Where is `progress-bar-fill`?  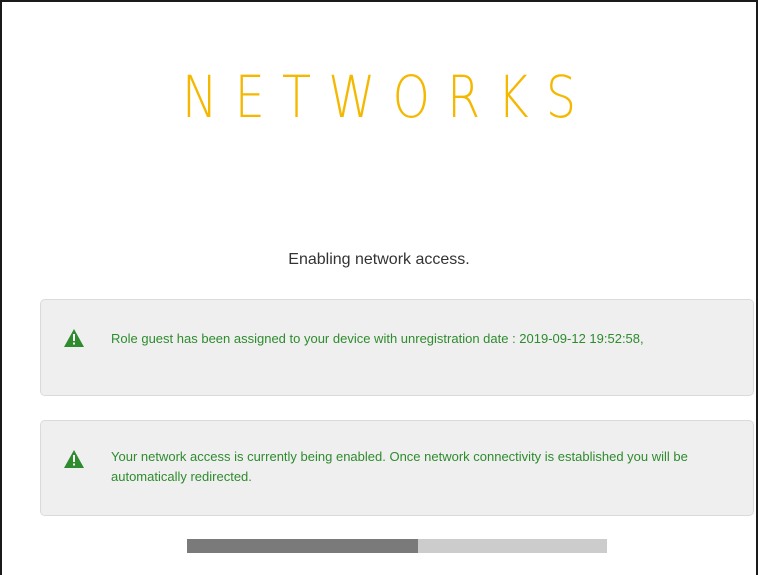 progress-bar-fill is located at coordinates (302, 546).